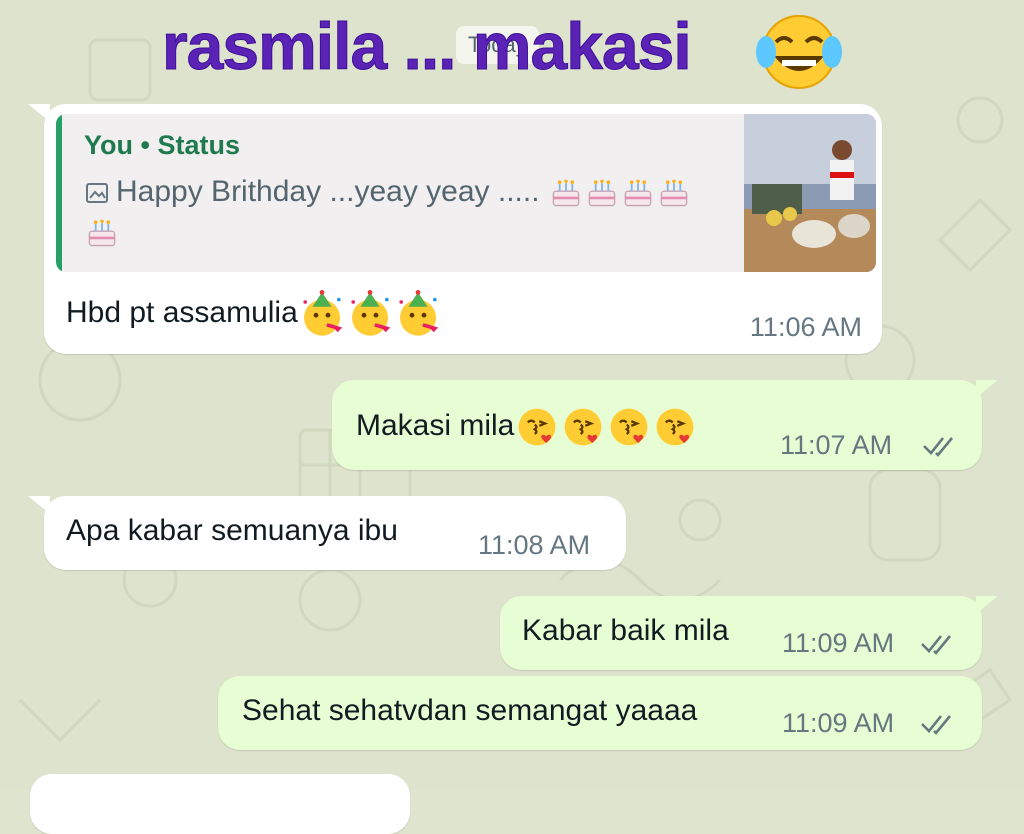 The height and width of the screenshot is (834, 1024). I want to click on message-bubble-outgoing: Makasi mila 11:07 AM, so click(665, 425).